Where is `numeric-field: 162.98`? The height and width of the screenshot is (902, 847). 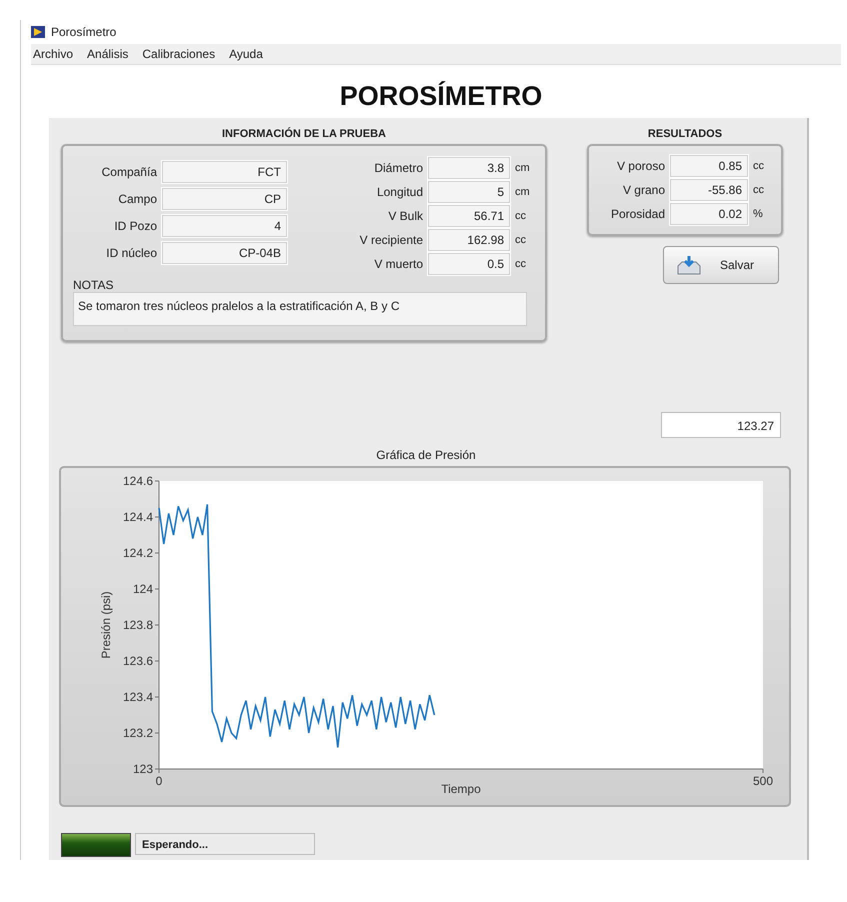
numeric-field: 162.98 is located at coordinates (469, 240).